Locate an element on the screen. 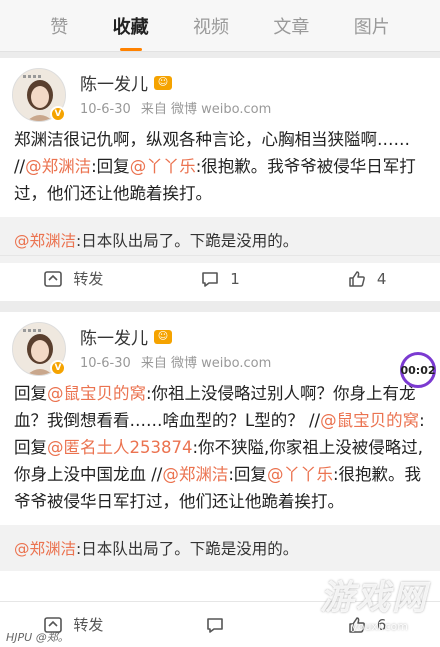  top-tab-bar: 赞 收藏 视频 文章 图片 is located at coordinates (220, 26).